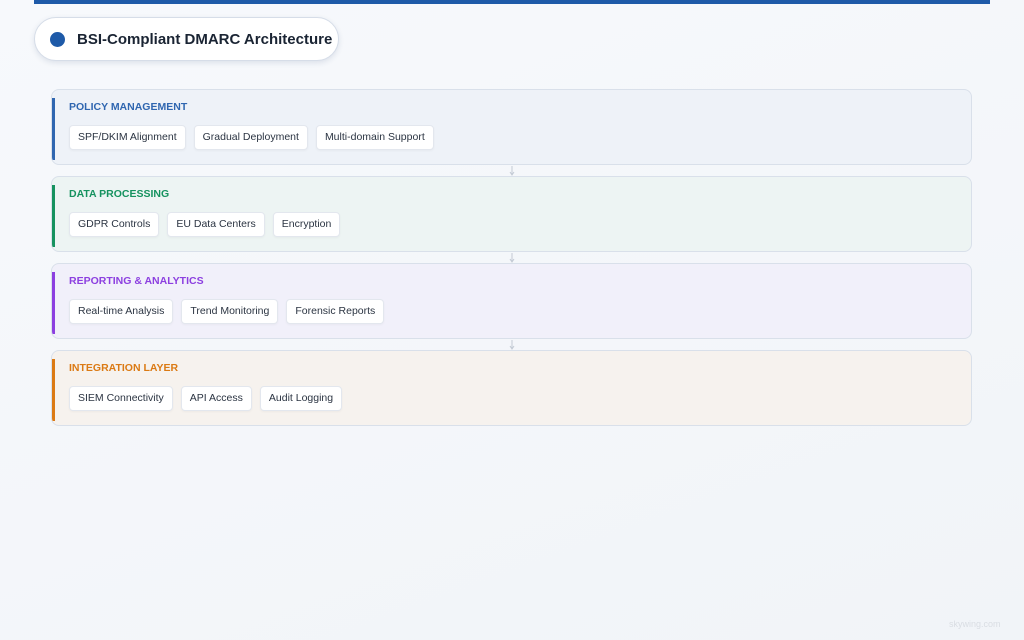  I want to click on component-chip: GDPR Controls, so click(114, 224).